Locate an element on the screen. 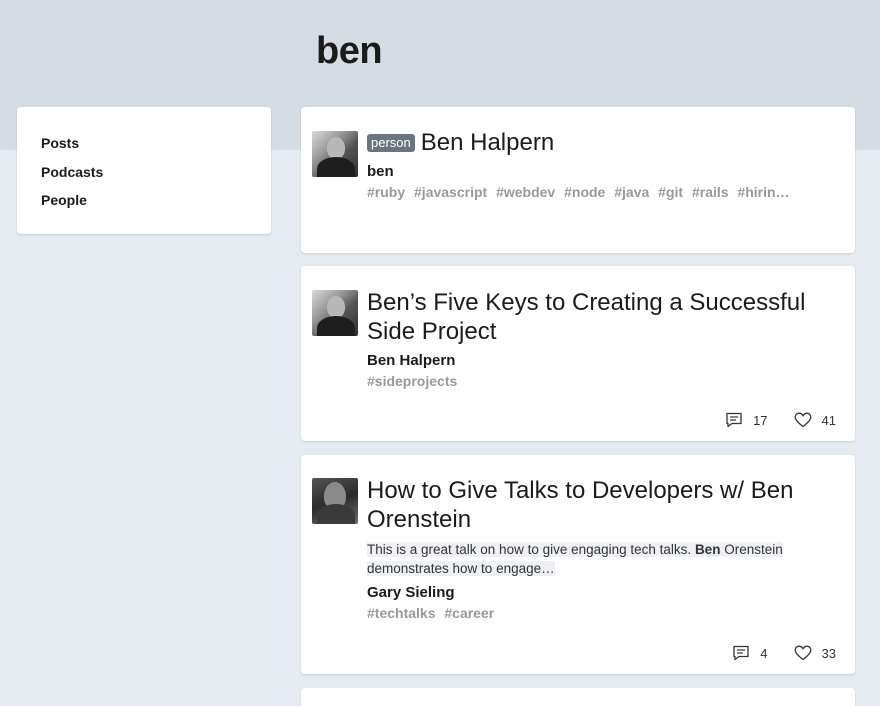 This screenshot has width=880, height=706. comments-count: 4 is located at coordinates (750, 653).